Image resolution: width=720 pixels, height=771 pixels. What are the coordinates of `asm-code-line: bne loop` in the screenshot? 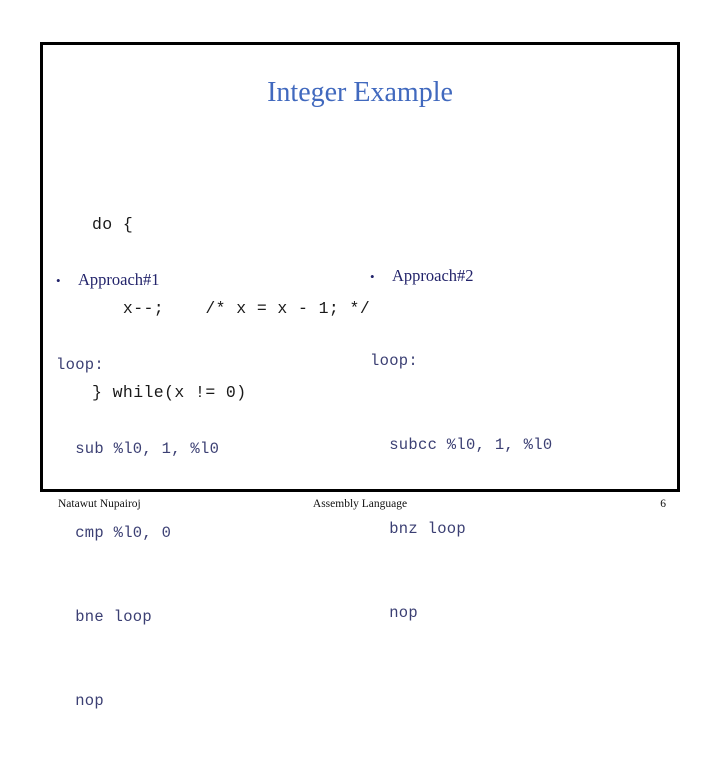 It's located at (104, 617).